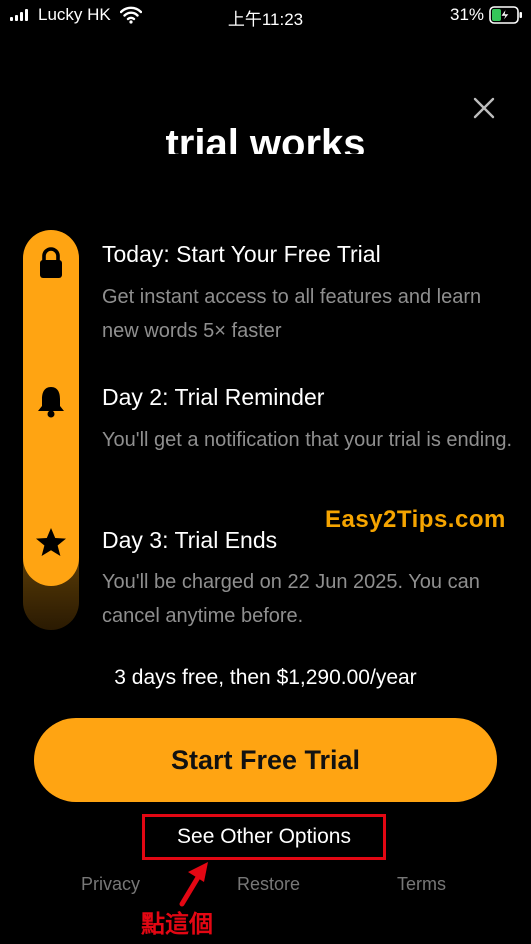  Describe the element at coordinates (467, 14) in the screenshot. I see `battery-percent: 31%` at that location.